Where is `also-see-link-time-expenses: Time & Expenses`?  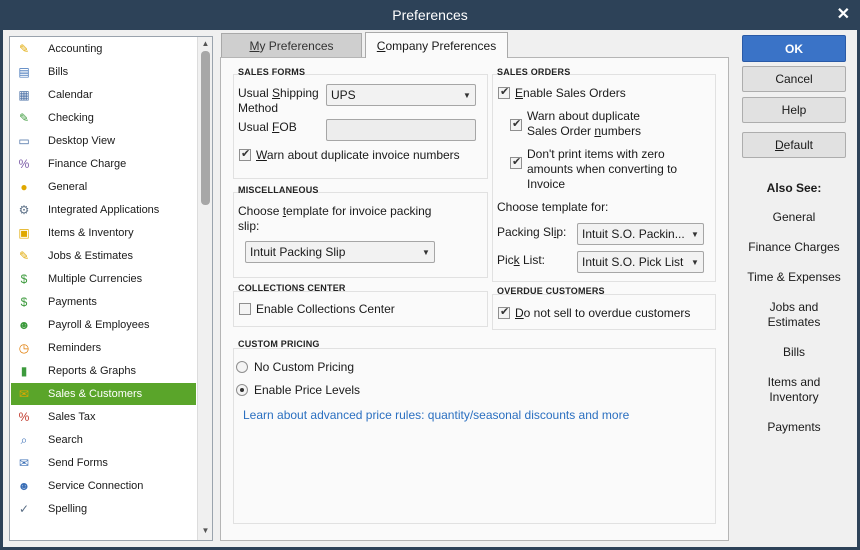
also-see-link-time-expenses: Time & Expenses is located at coordinates (794, 277).